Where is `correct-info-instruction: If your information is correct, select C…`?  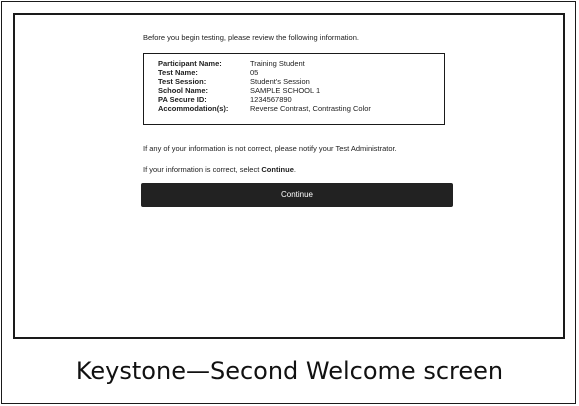
correct-info-instruction: If your information is correct, select C… is located at coordinates (219, 169).